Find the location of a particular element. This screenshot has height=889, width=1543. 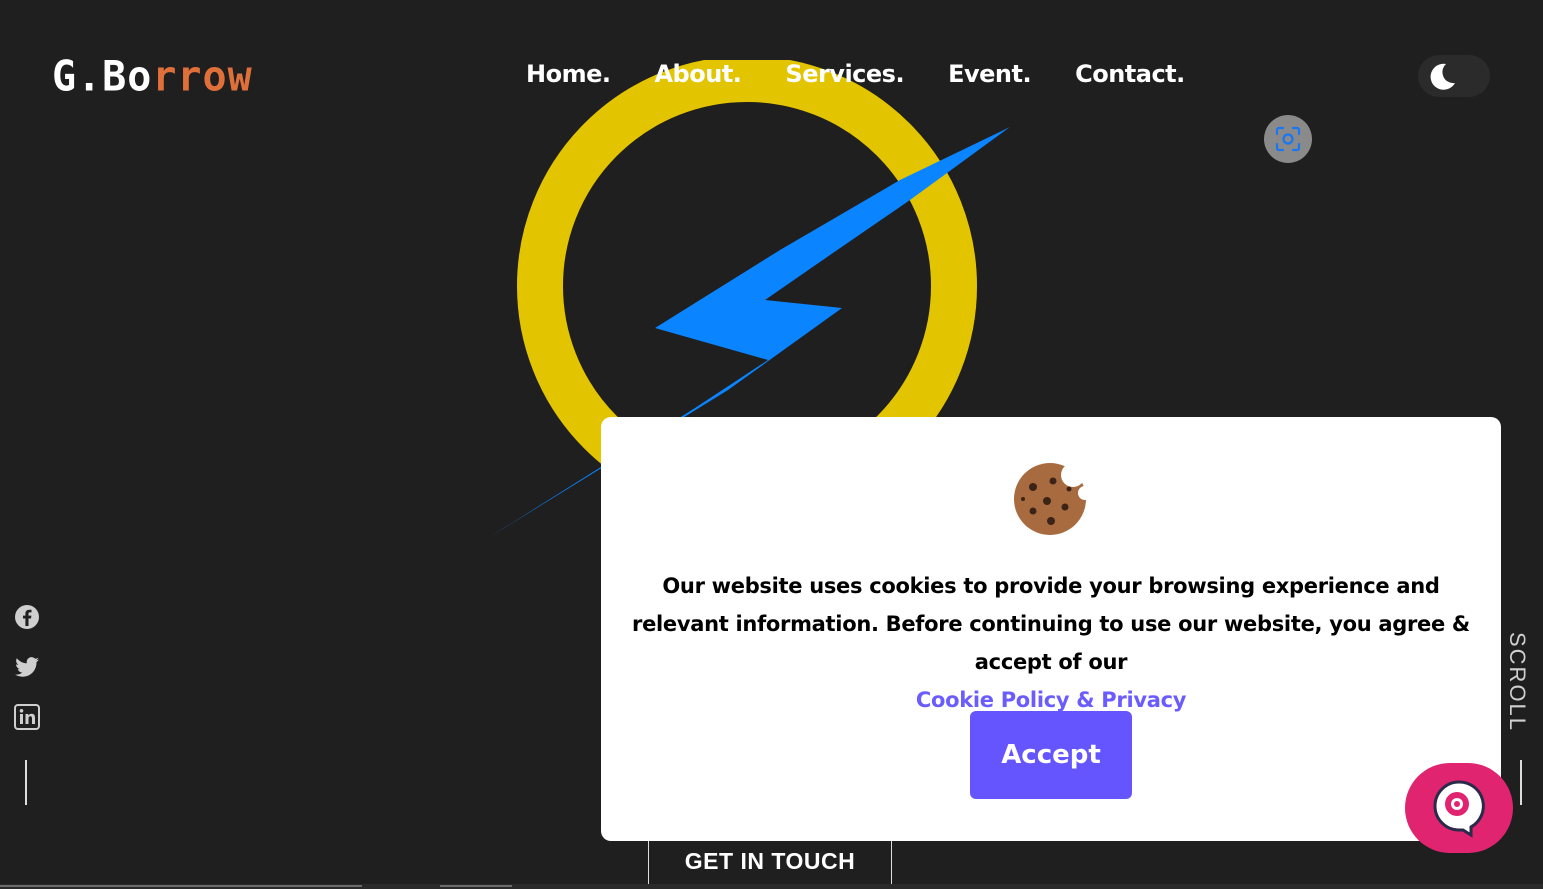

lens-scan-icon is located at coordinates (1288, 139).